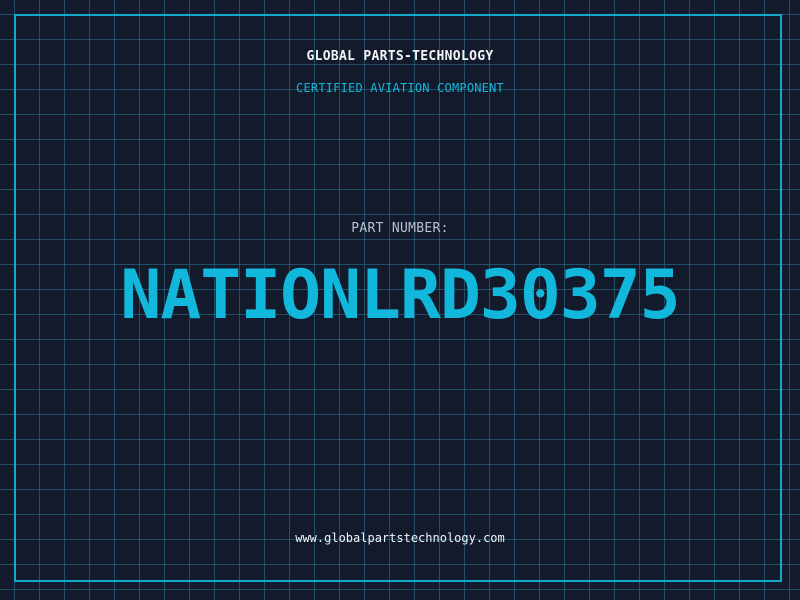  Describe the element at coordinates (400, 56) in the screenshot. I see `company-name: GLOBAL PARTS-TECHNOLOGY` at that location.